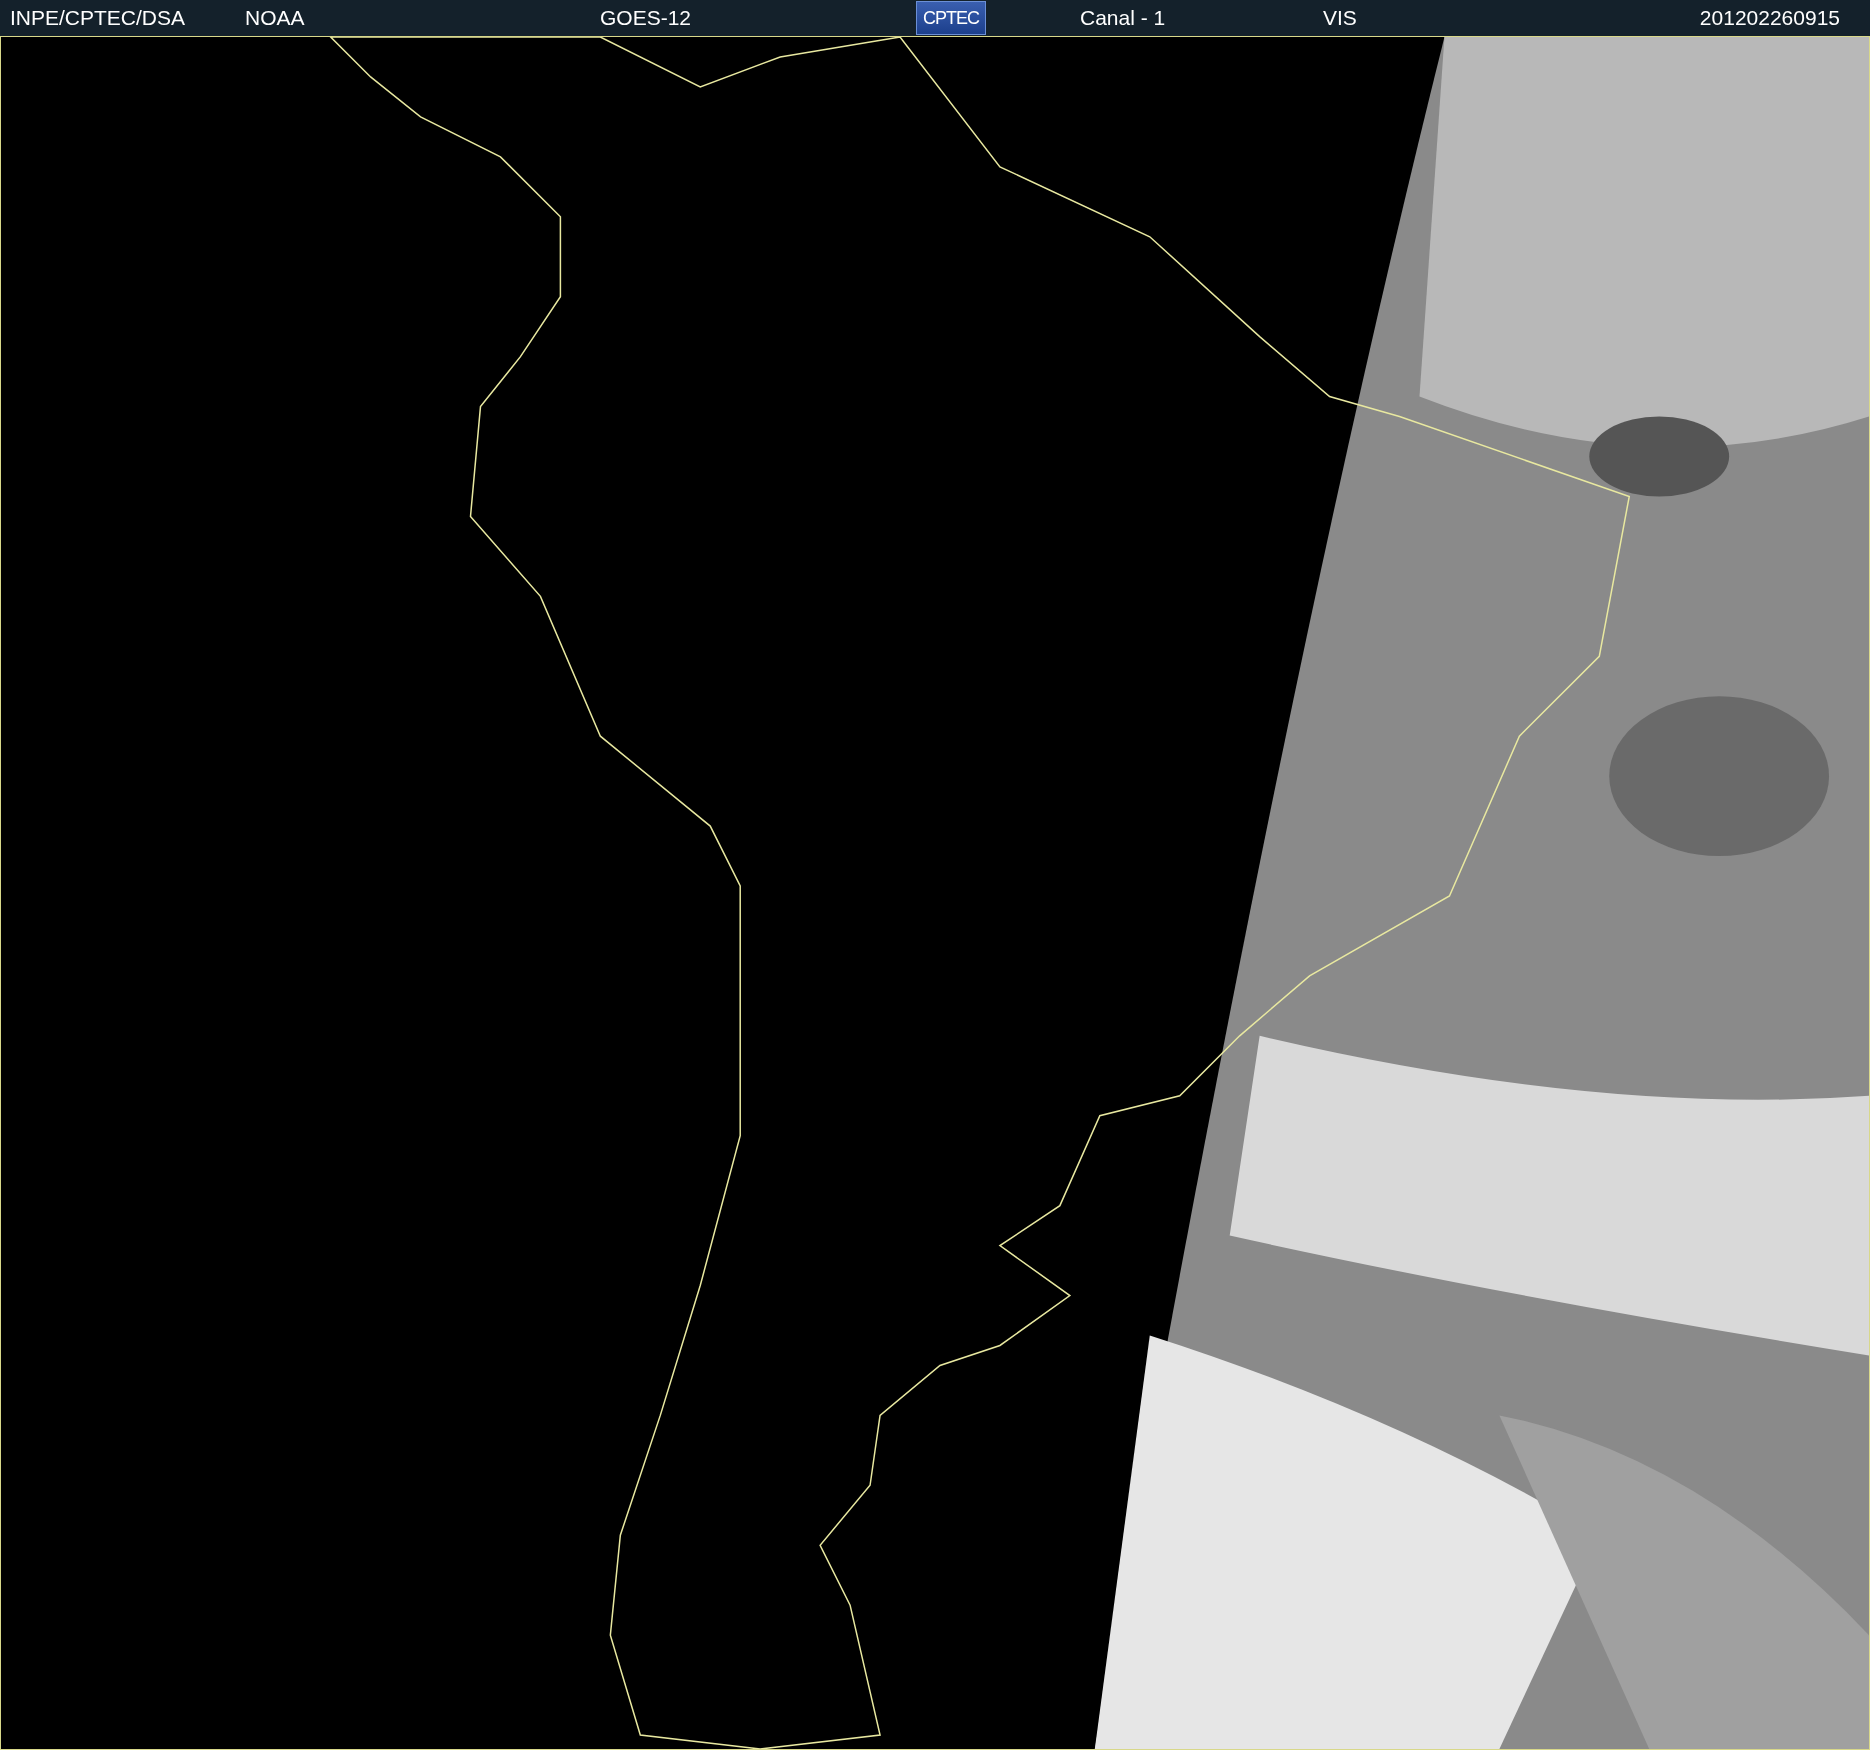 This screenshot has height=1750, width=1870. Describe the element at coordinates (951, 18) in the screenshot. I see `logo: CPTEC` at that location.